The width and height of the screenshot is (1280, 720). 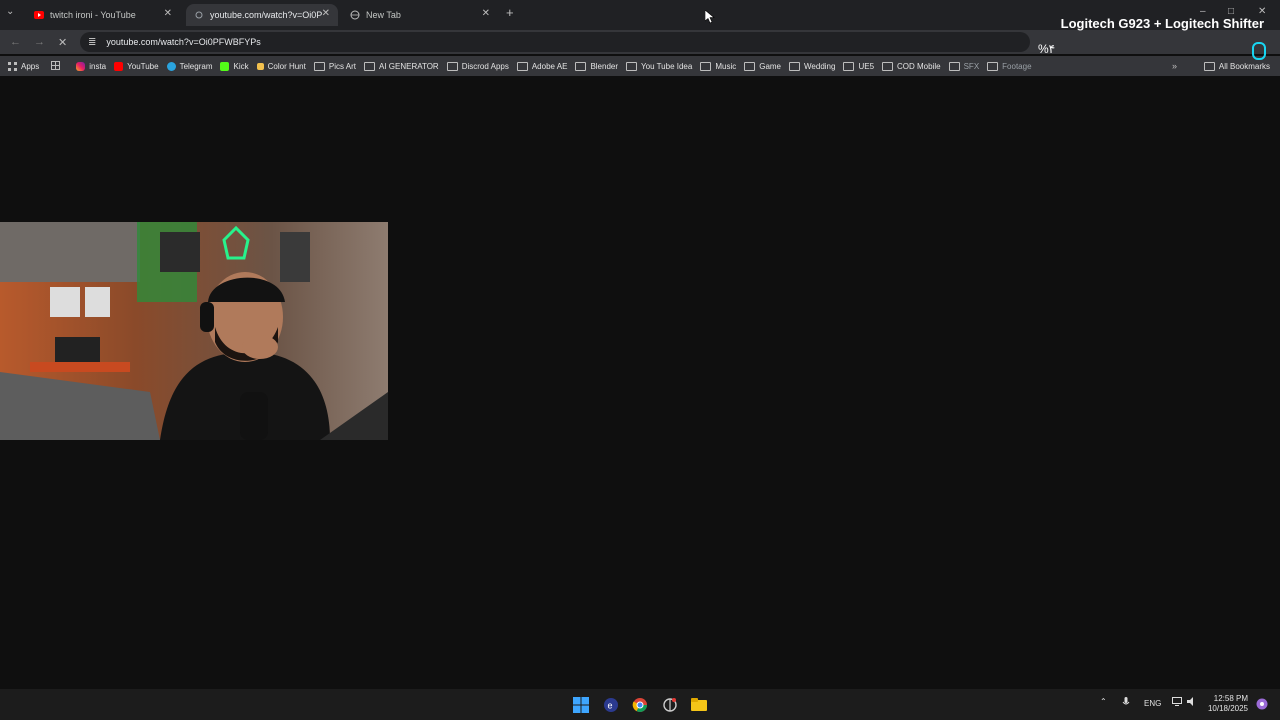 What do you see at coordinates (1162, 23) in the screenshot?
I see `stream-overlay-title: Logitech G923 + Logitech Shifter` at bounding box center [1162, 23].